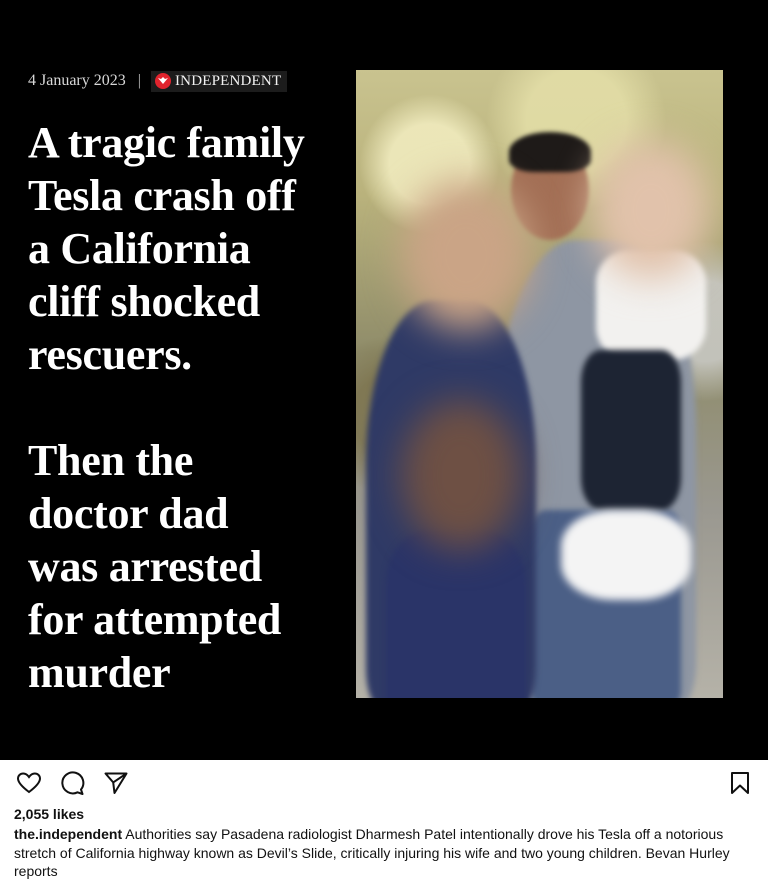  I want to click on send-icon, so click(116, 783).